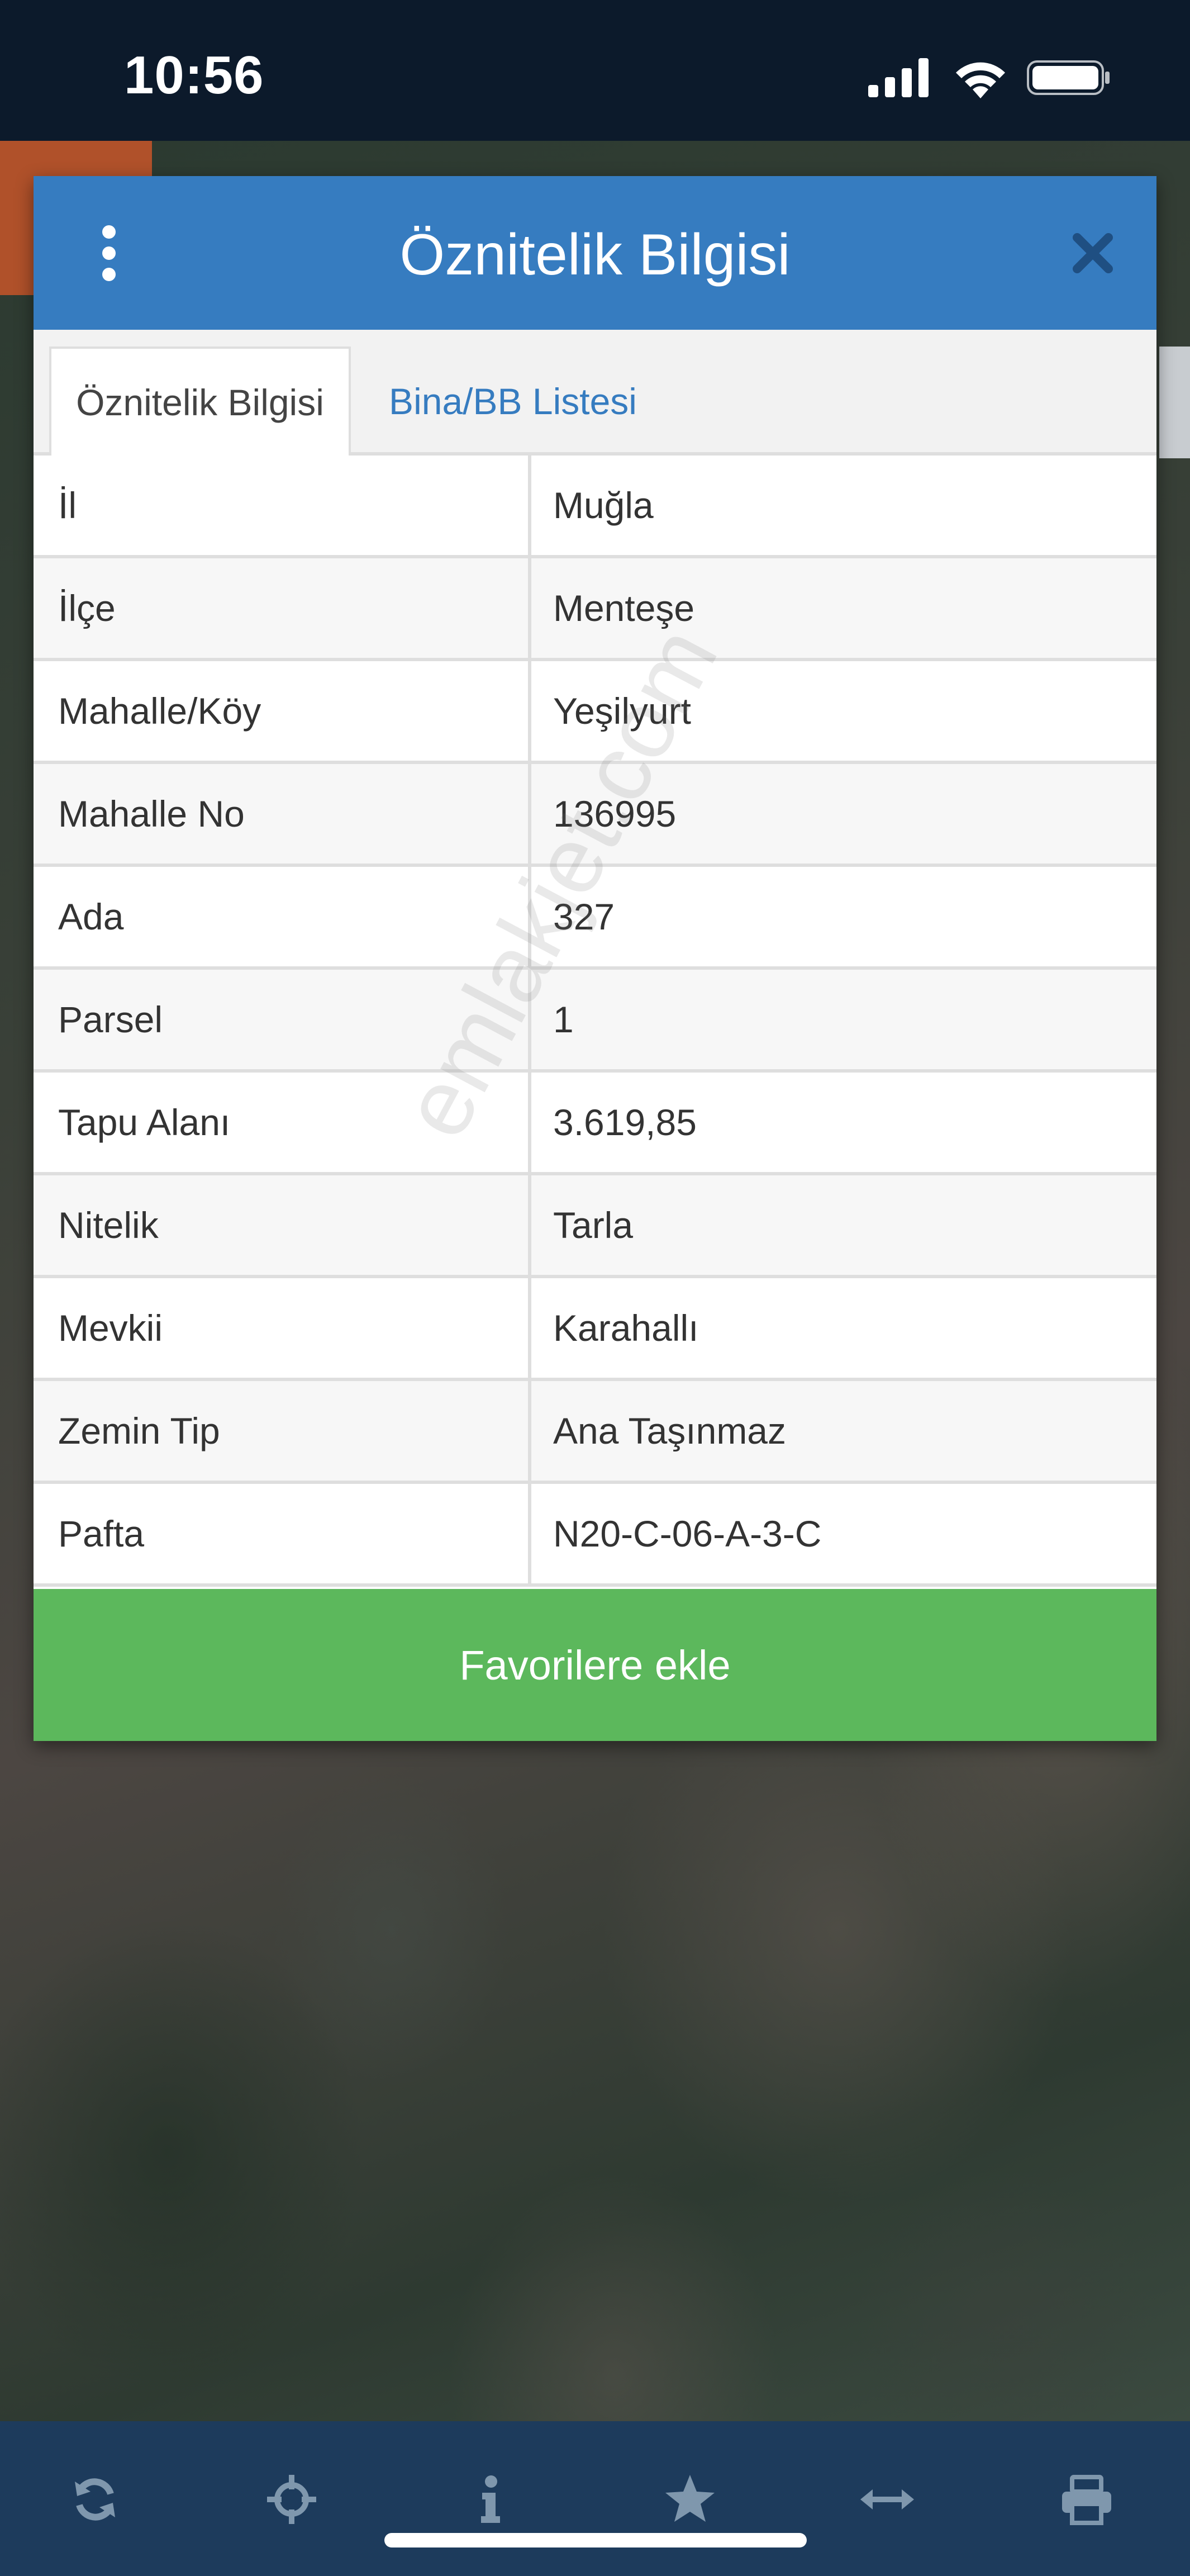 This screenshot has width=1190, height=2576. I want to click on table-row: Mevkii Karahallı, so click(595, 1329).